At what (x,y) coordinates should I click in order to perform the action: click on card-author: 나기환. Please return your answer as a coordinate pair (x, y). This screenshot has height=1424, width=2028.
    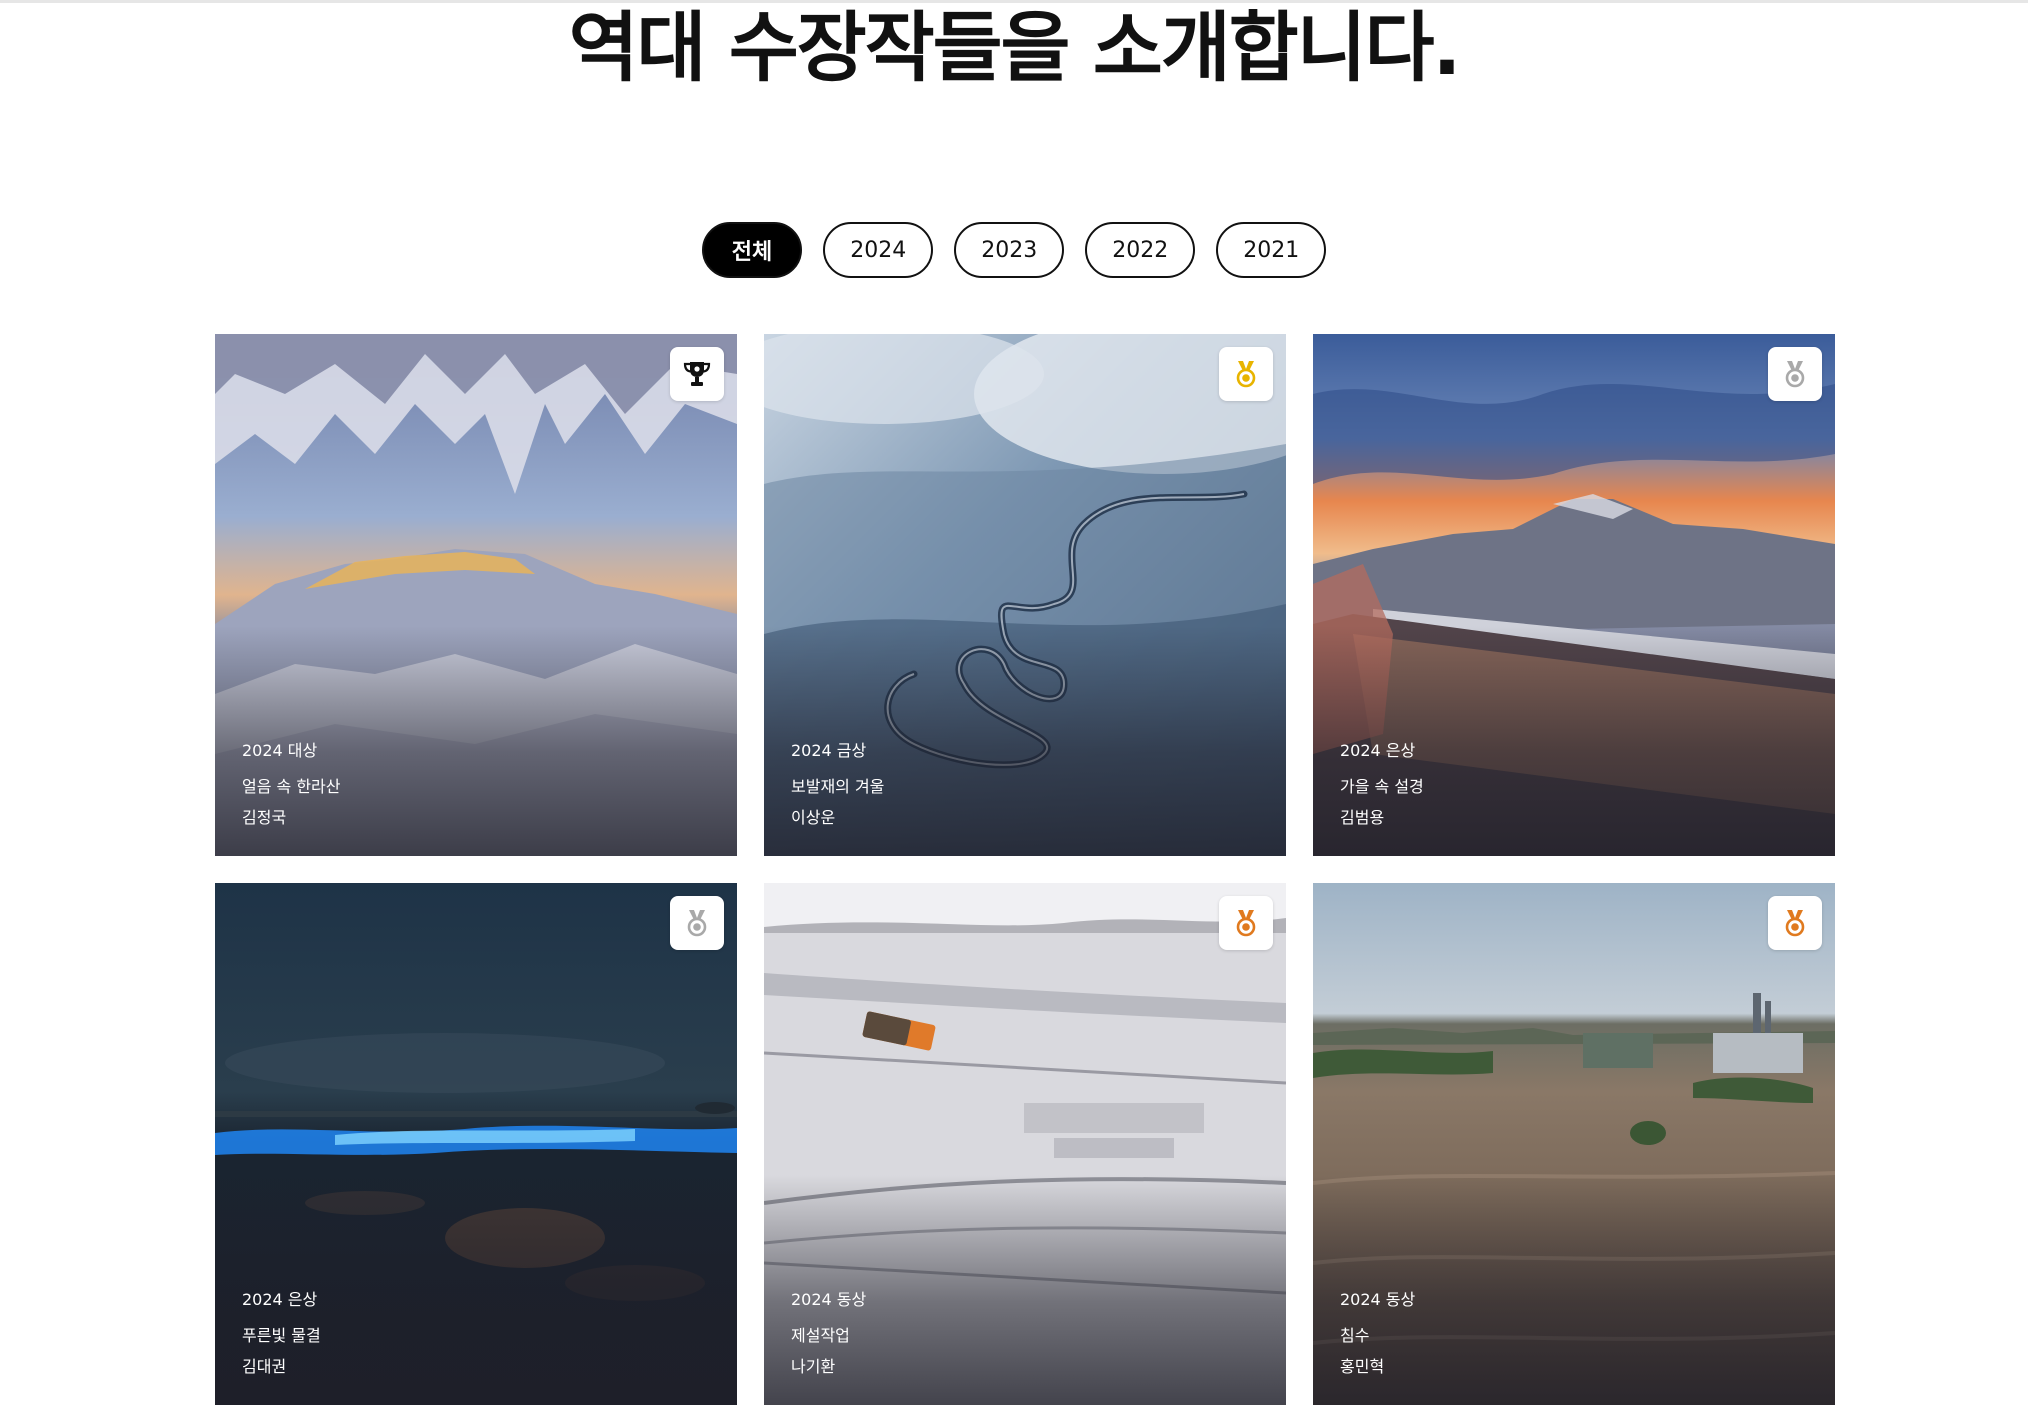
    Looking at the image, I should click on (813, 1366).